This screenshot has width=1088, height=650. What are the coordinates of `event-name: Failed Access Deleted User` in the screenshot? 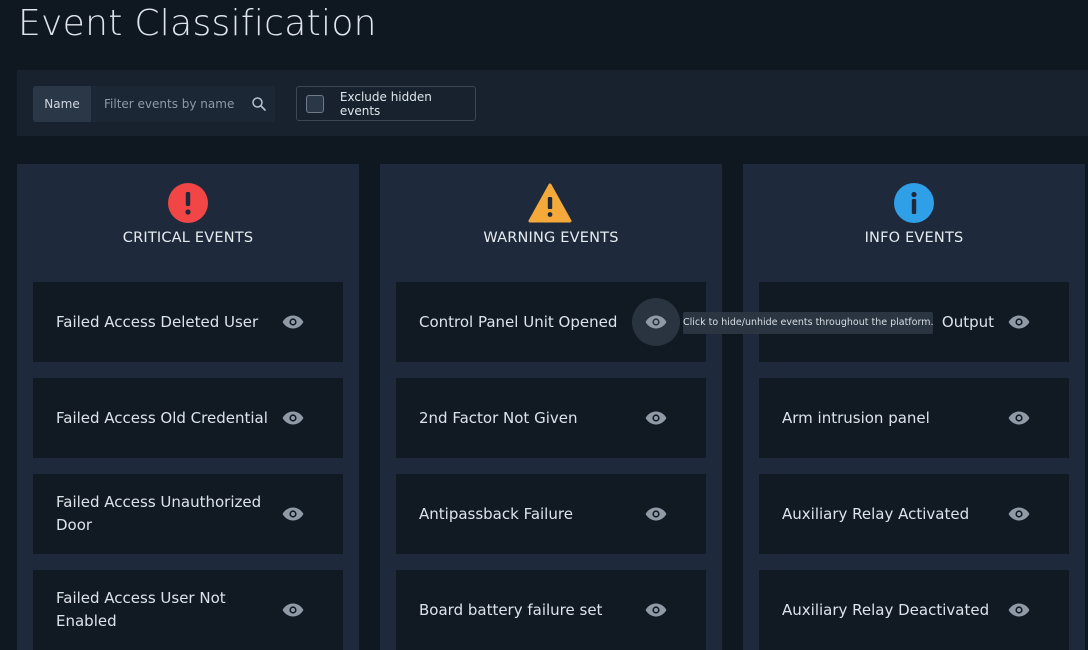 It's located at (157, 321).